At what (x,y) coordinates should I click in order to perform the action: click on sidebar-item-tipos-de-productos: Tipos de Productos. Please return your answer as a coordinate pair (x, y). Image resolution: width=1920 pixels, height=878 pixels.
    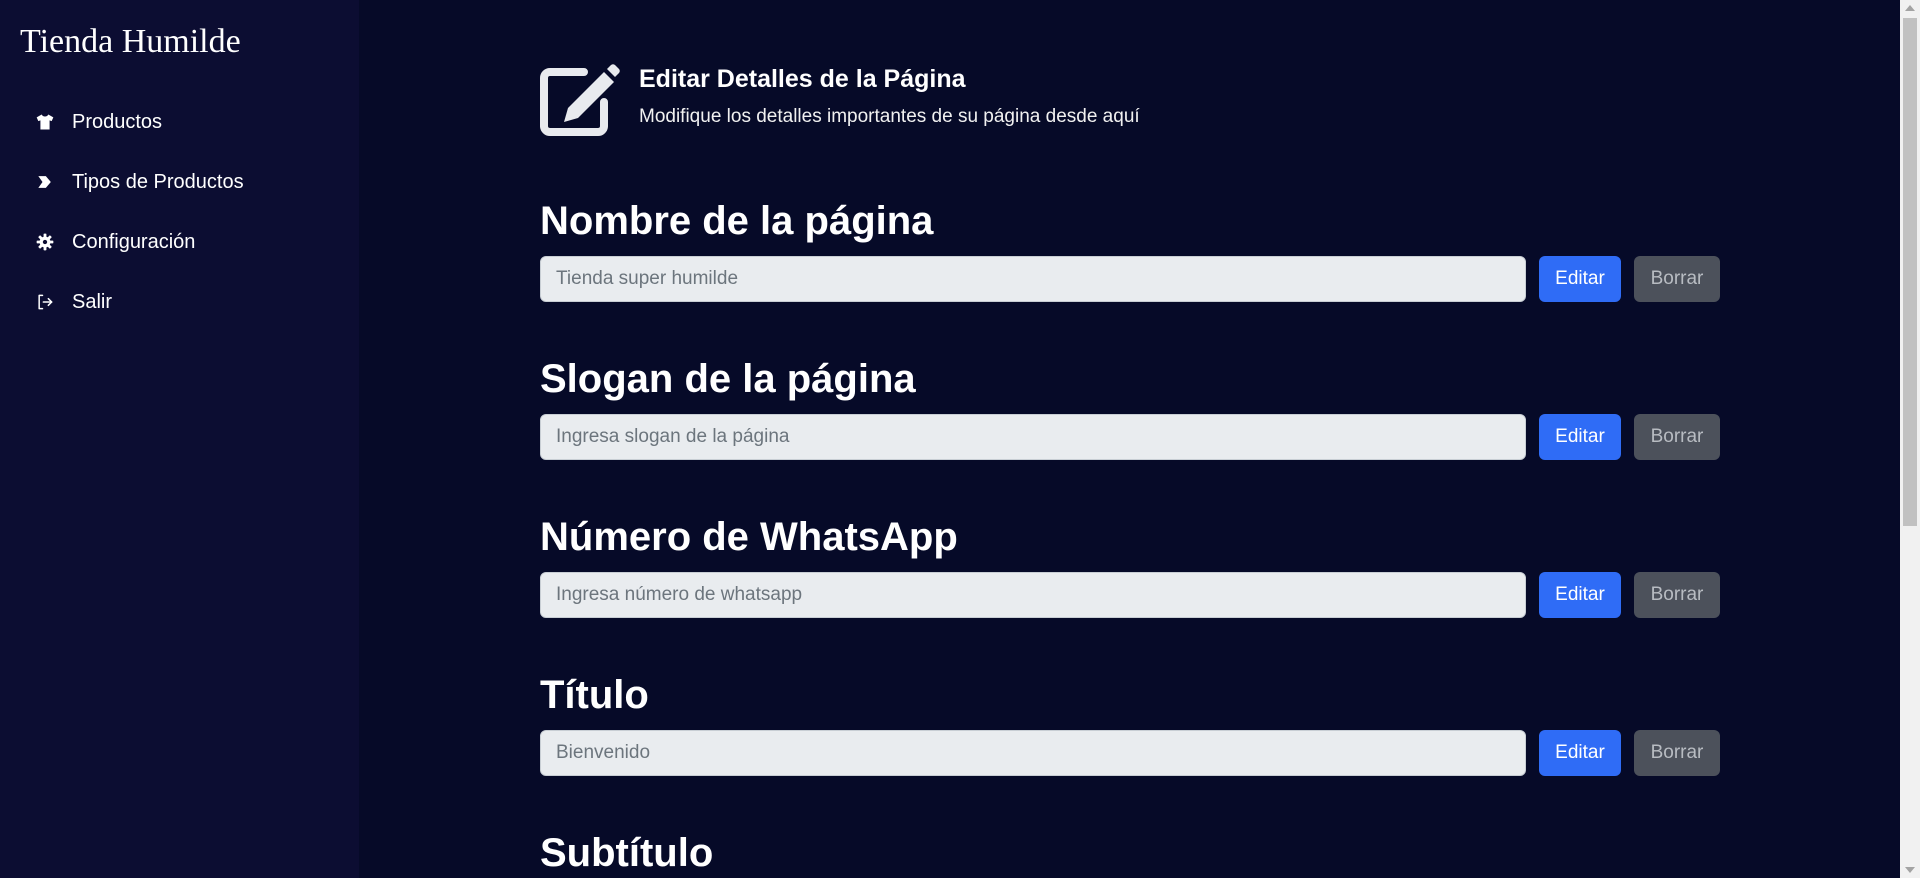
    Looking at the image, I should click on (179, 182).